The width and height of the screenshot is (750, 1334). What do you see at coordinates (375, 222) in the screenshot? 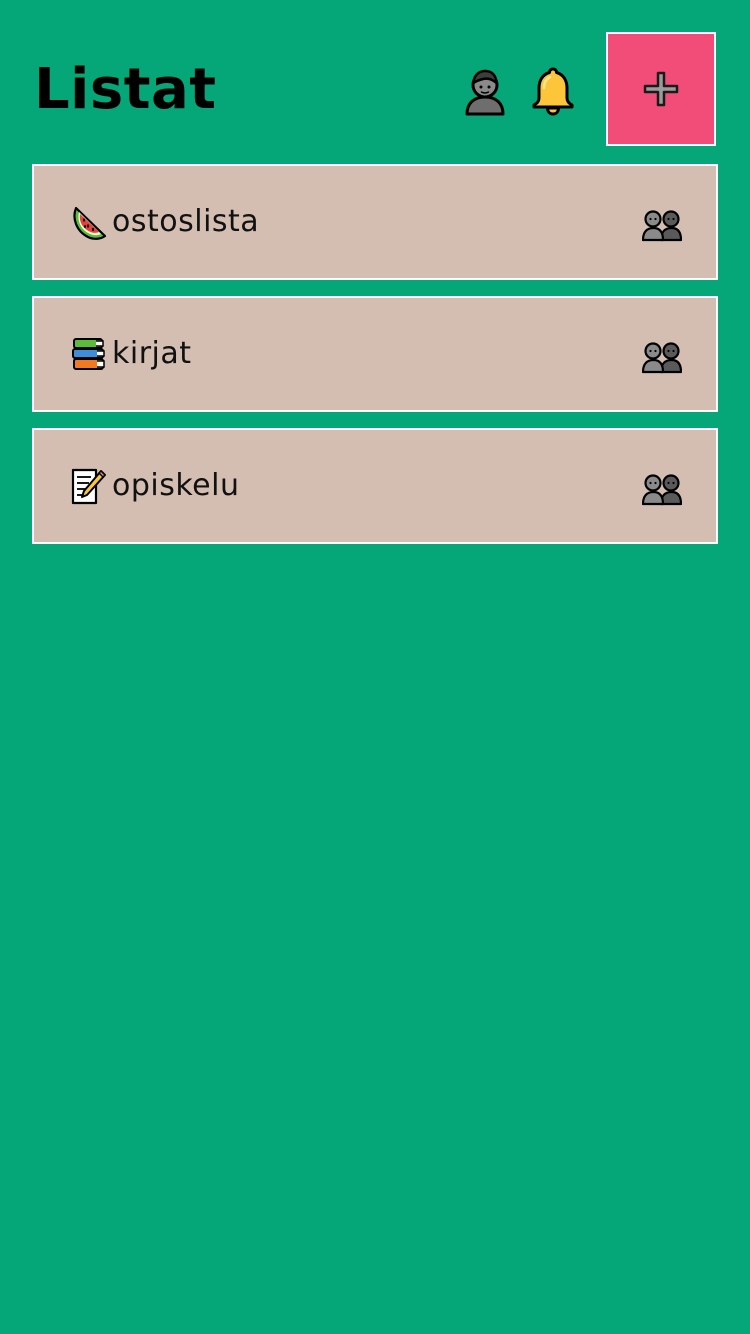
I see `list-item-ostoslista: ostoslista` at bounding box center [375, 222].